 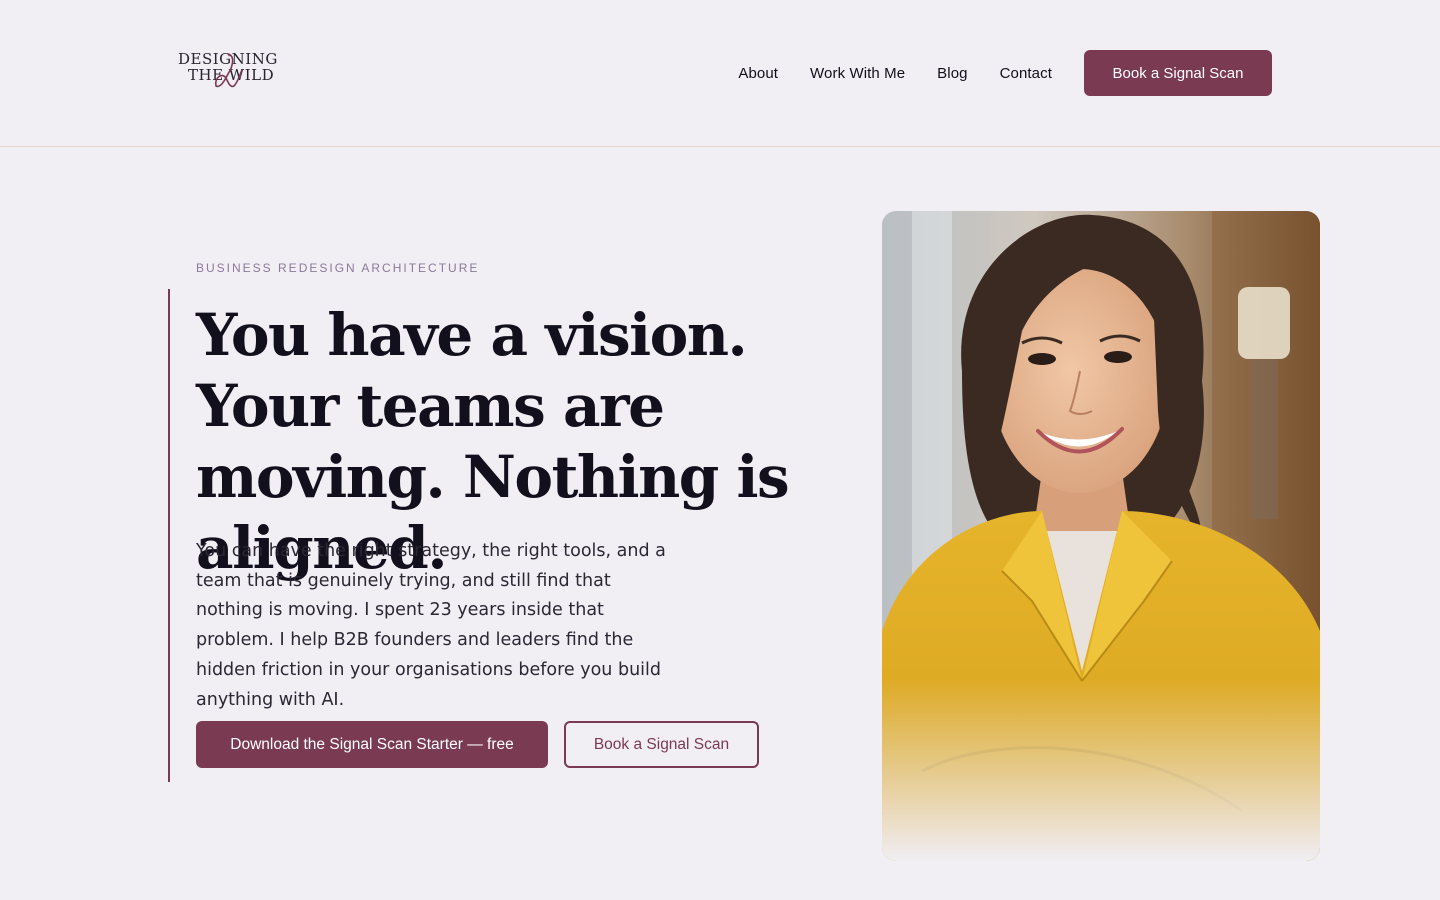 What do you see at coordinates (952, 73) in the screenshot?
I see `nav-link-blog: Blog` at bounding box center [952, 73].